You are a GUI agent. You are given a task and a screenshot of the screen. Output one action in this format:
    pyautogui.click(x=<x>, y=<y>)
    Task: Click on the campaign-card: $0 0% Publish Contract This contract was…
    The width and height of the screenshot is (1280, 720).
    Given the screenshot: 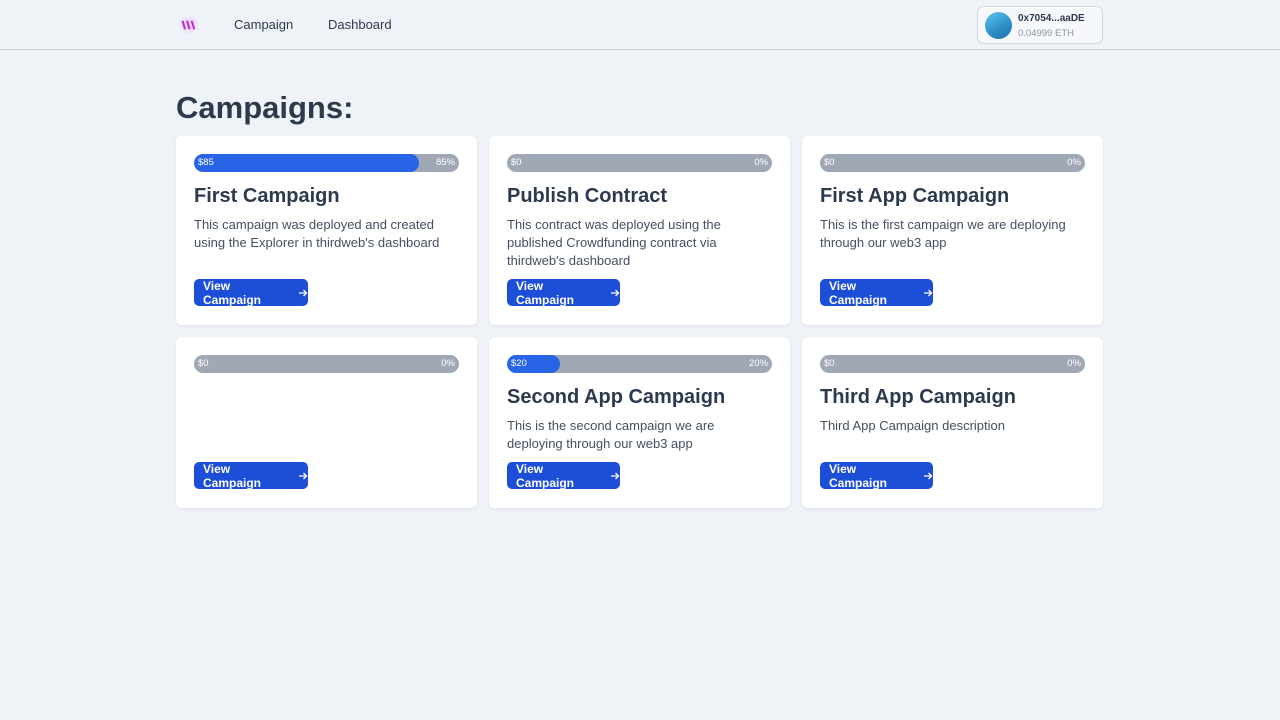 What is the action you would take?
    pyautogui.click(x=639, y=230)
    